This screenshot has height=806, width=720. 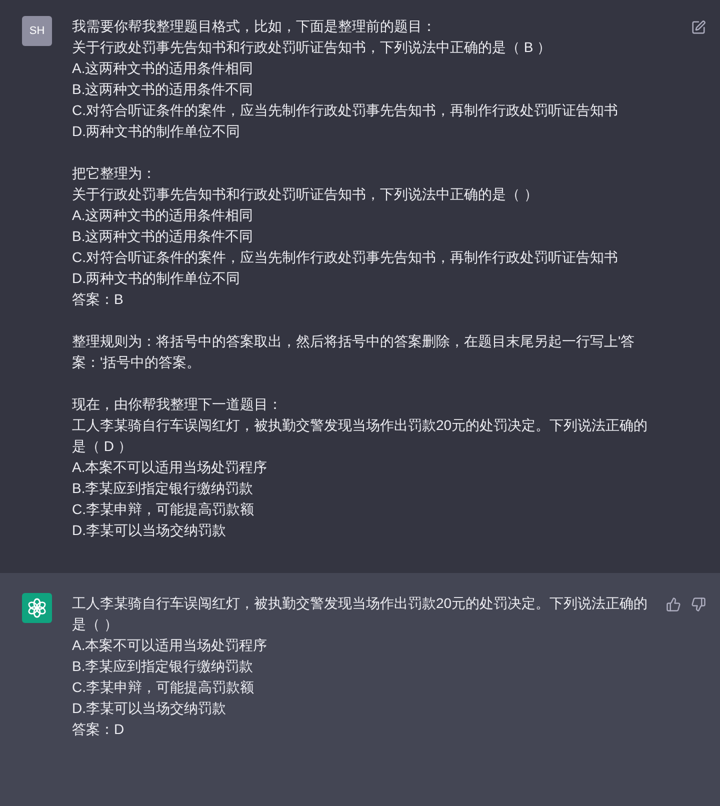 What do you see at coordinates (37, 608) in the screenshot?
I see `logo-icon` at bounding box center [37, 608].